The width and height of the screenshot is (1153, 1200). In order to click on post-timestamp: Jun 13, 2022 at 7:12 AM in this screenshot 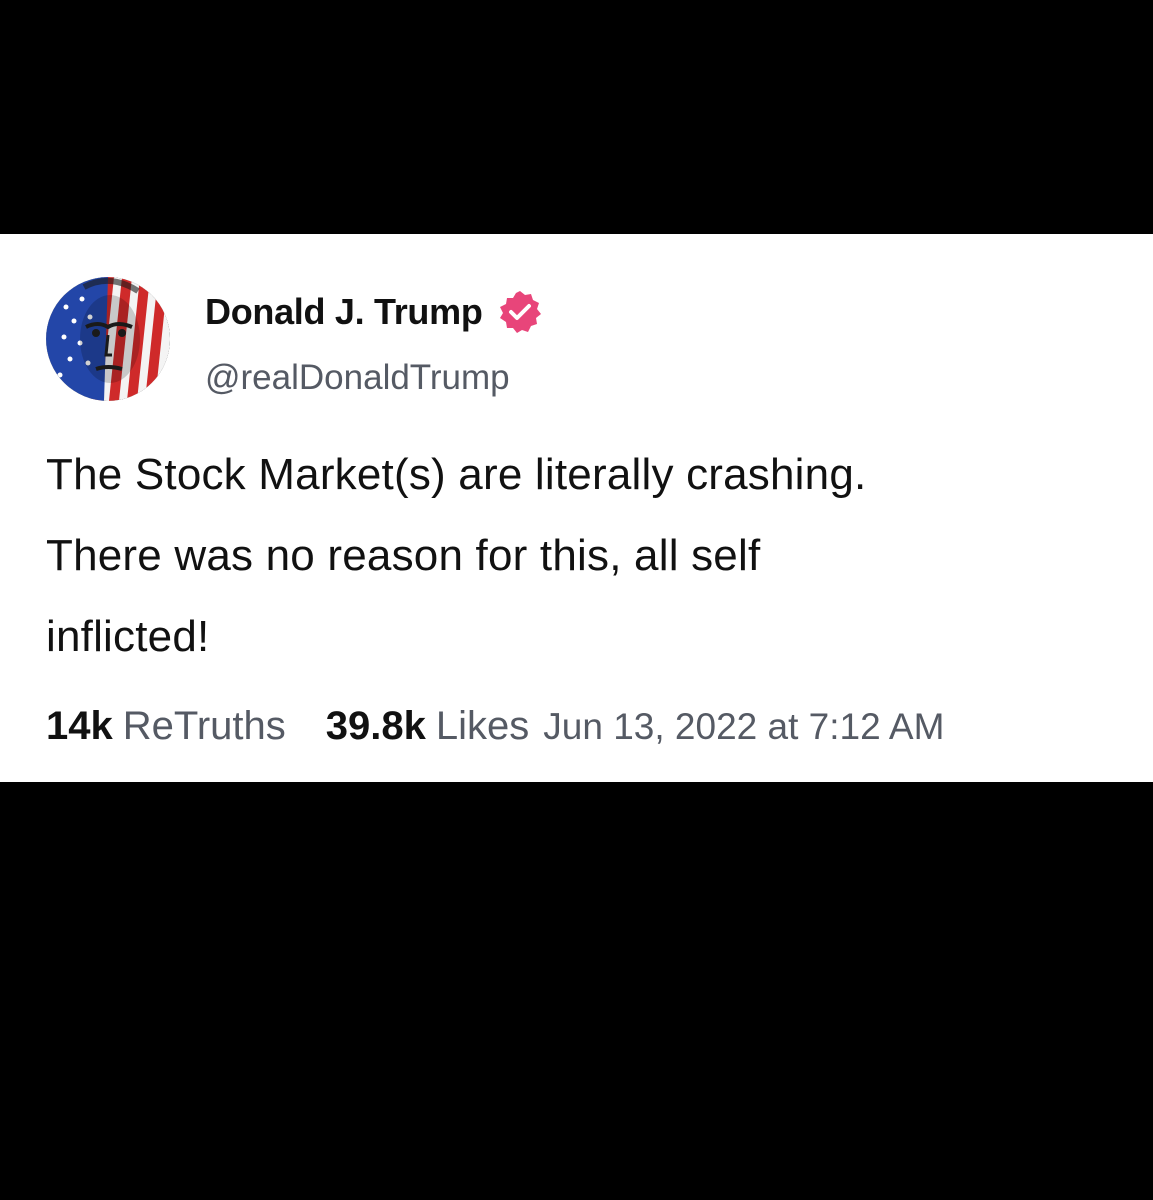, I will do `click(743, 727)`.